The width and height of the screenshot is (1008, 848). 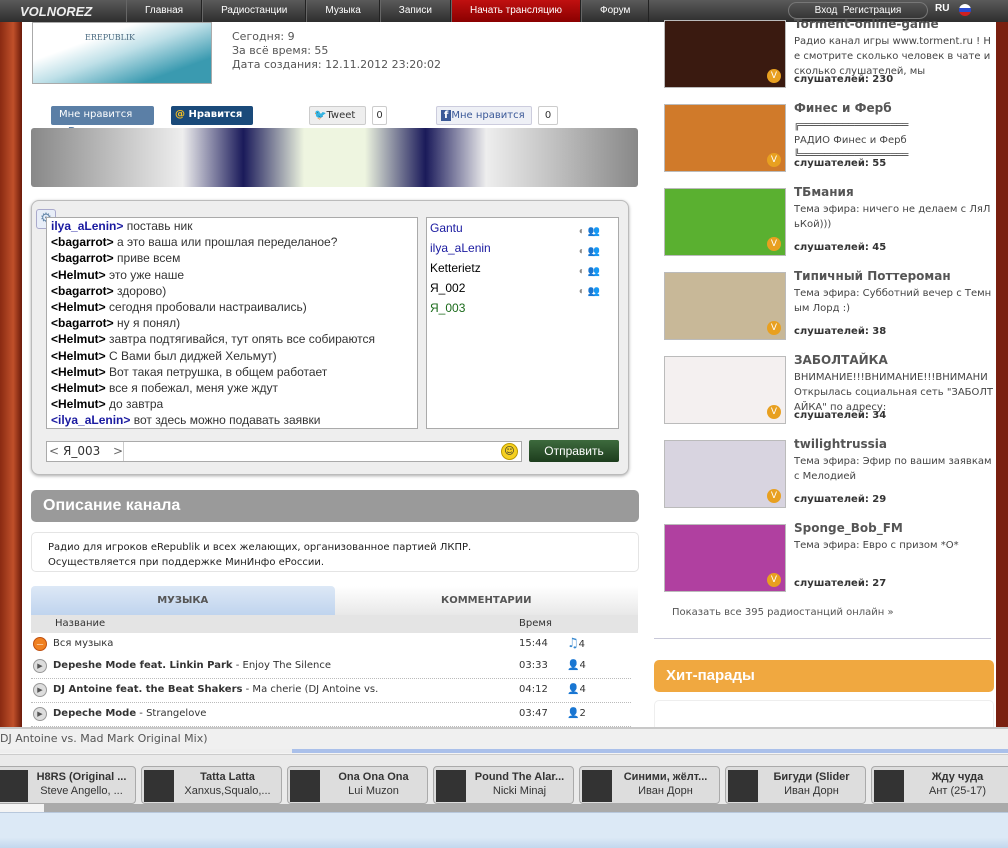 I want to click on register-link: Регистрация, so click(x=872, y=10).